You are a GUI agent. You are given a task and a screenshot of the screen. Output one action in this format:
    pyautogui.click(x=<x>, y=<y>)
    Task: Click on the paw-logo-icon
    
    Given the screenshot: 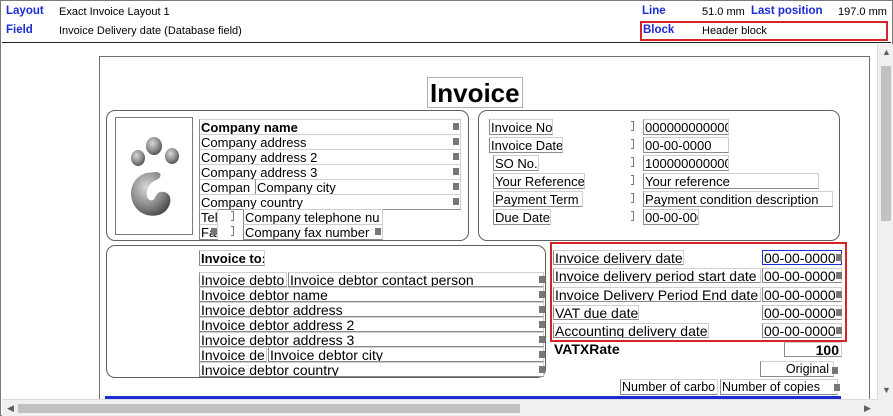 What is the action you would take?
    pyautogui.click(x=155, y=176)
    